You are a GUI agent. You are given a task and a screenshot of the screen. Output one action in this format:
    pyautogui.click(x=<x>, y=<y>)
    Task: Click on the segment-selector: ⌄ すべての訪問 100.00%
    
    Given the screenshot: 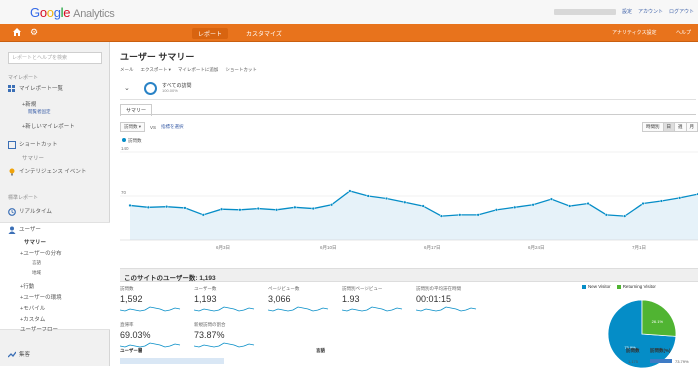 What is the action you would take?
    pyautogui.click(x=408, y=89)
    